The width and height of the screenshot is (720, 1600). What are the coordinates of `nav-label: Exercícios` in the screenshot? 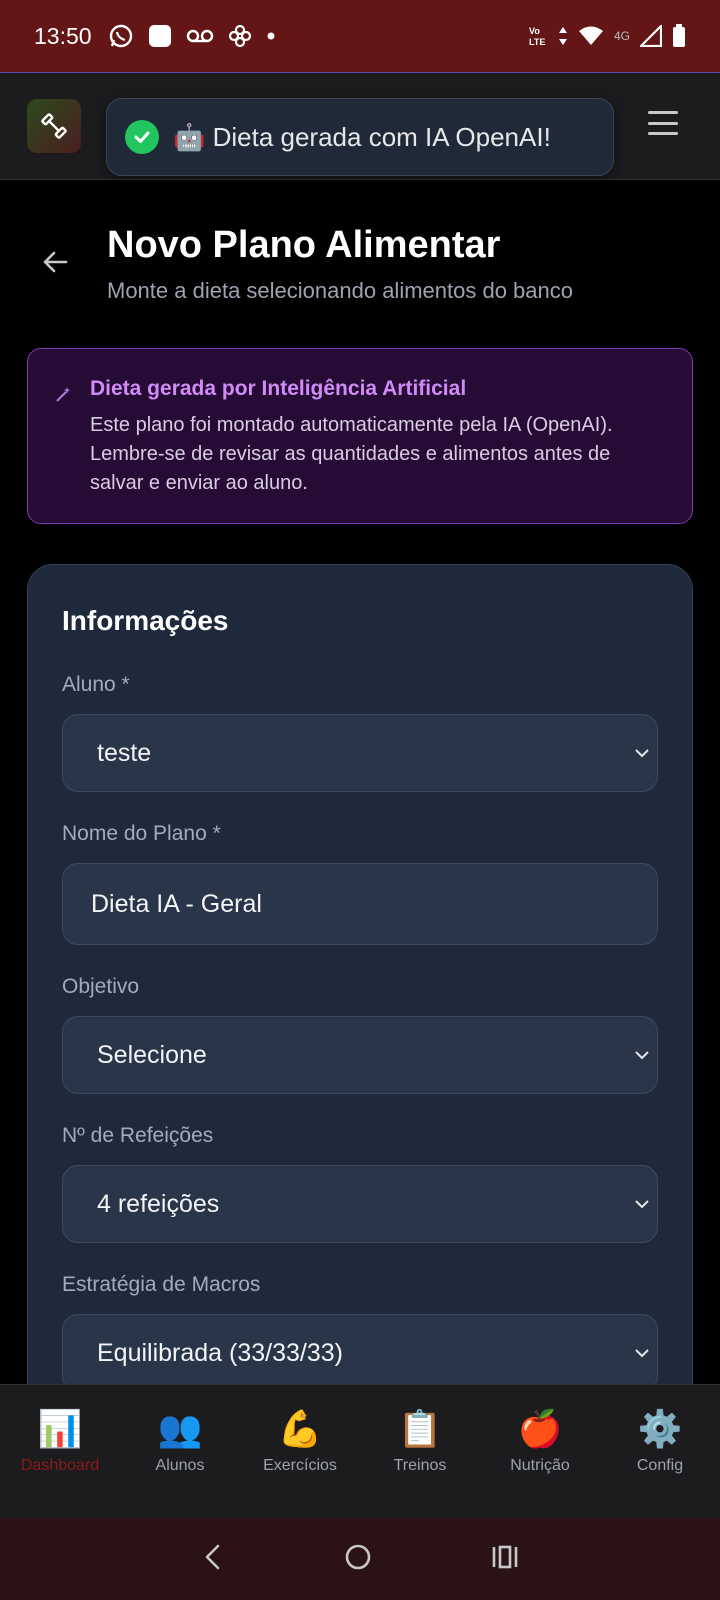 It's located at (300, 1465).